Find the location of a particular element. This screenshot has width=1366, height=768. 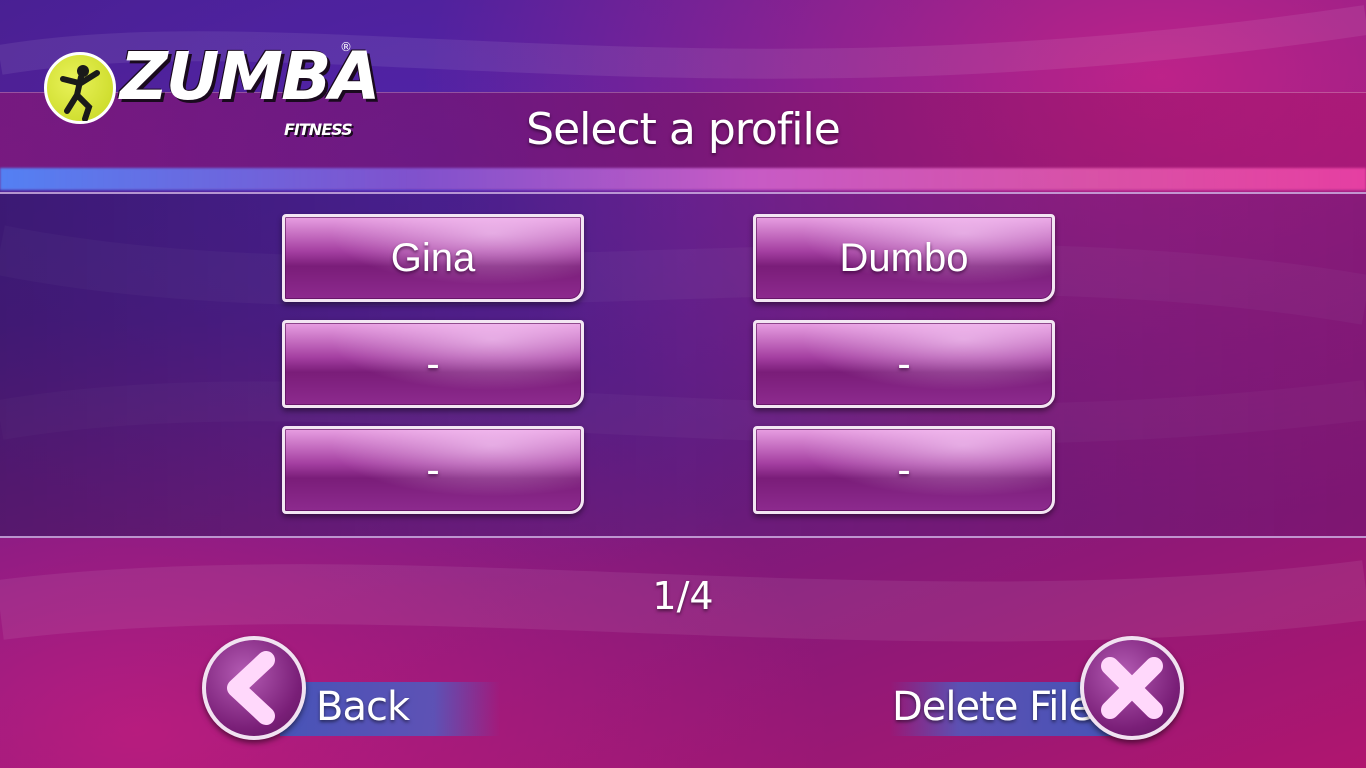

page-indicator: 1/4 is located at coordinates (683, 596).